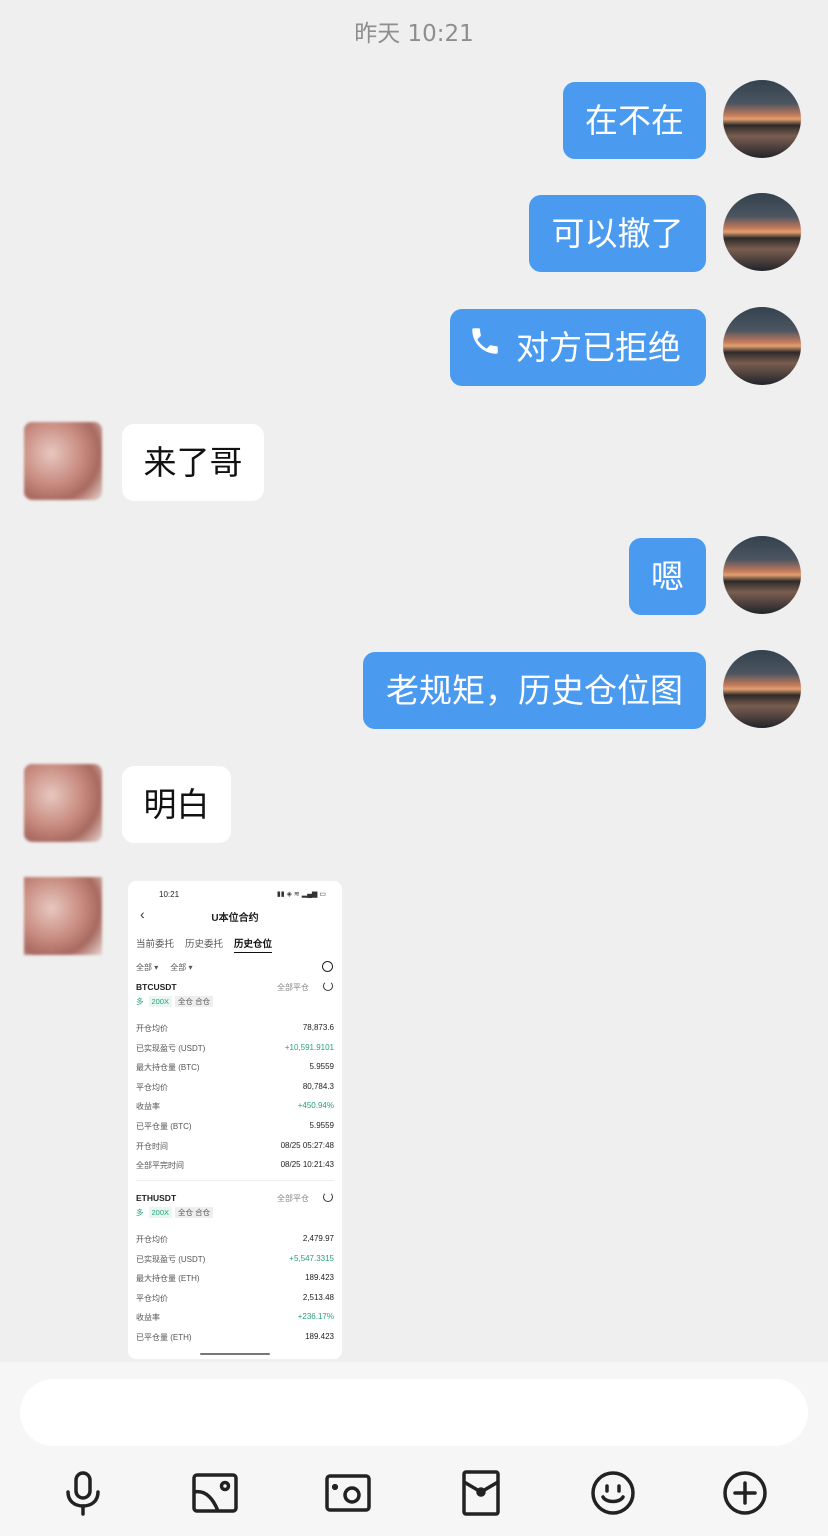 Image resolution: width=828 pixels, height=1536 pixels. I want to click on detail-row: 开仓均价 2,479.97, so click(235, 1239).